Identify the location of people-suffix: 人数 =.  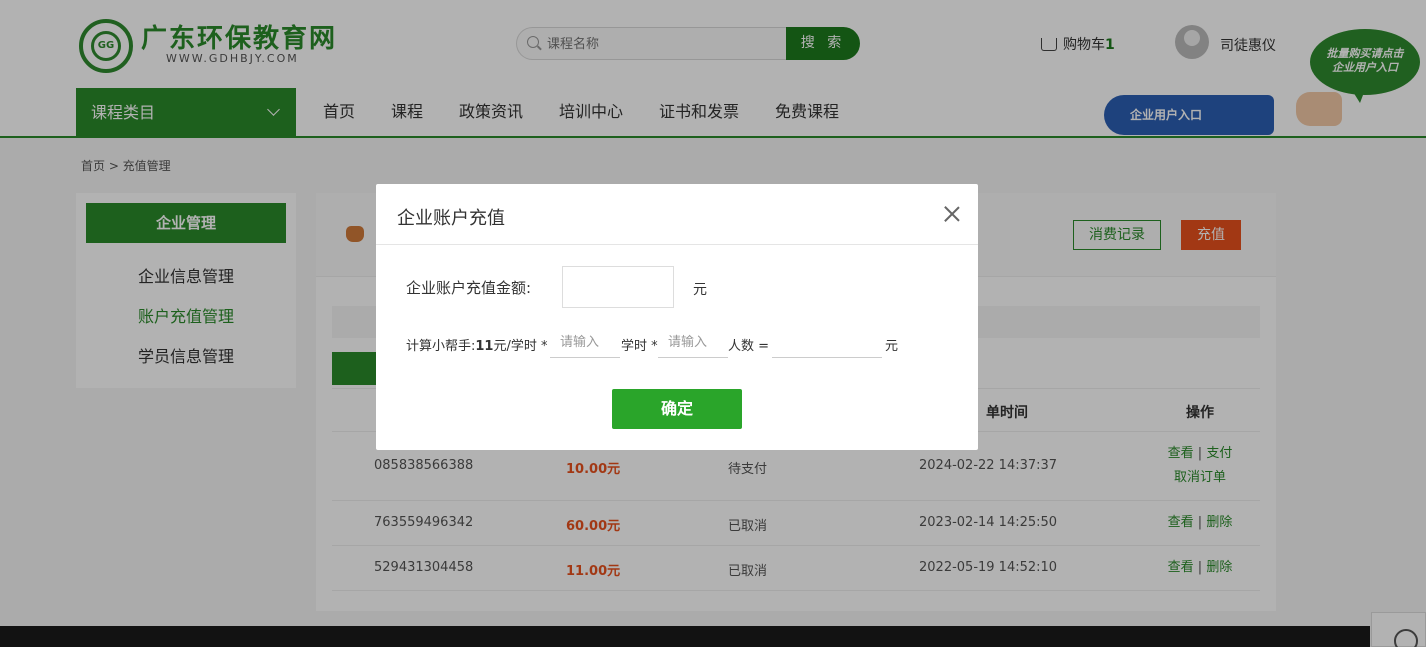
(749, 346).